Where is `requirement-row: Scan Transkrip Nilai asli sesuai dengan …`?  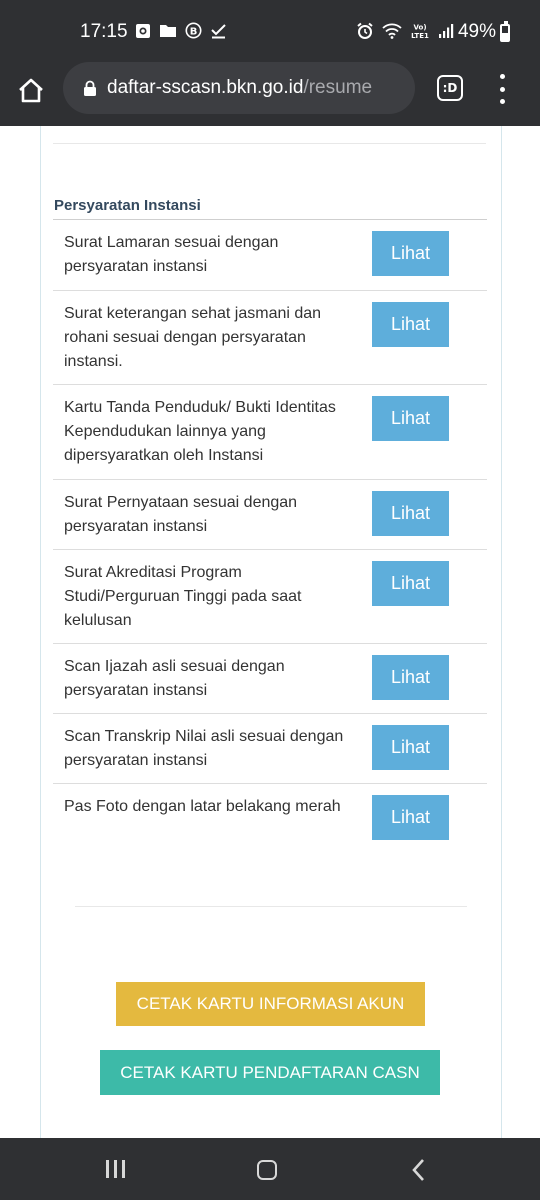 requirement-row: Scan Transkrip Nilai asli sesuai dengan … is located at coordinates (270, 749).